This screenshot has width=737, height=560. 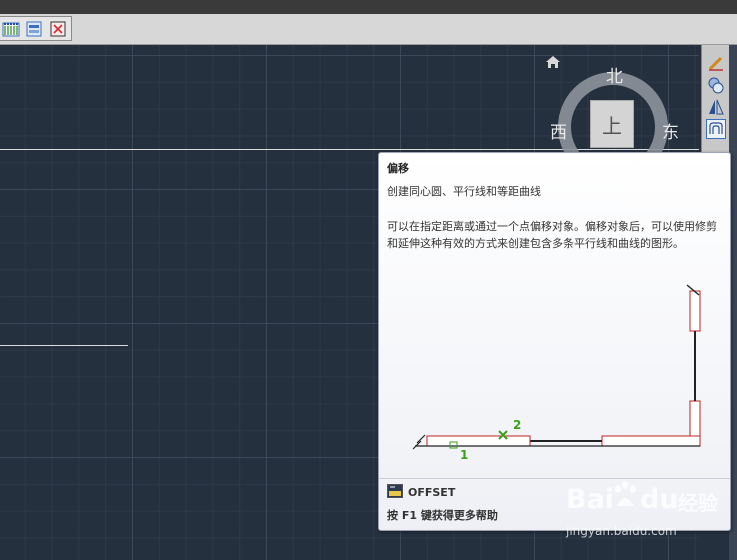 I want to click on tooltip-subtitle: 创建同心圆、平行线和等距曲线, so click(x=464, y=191).